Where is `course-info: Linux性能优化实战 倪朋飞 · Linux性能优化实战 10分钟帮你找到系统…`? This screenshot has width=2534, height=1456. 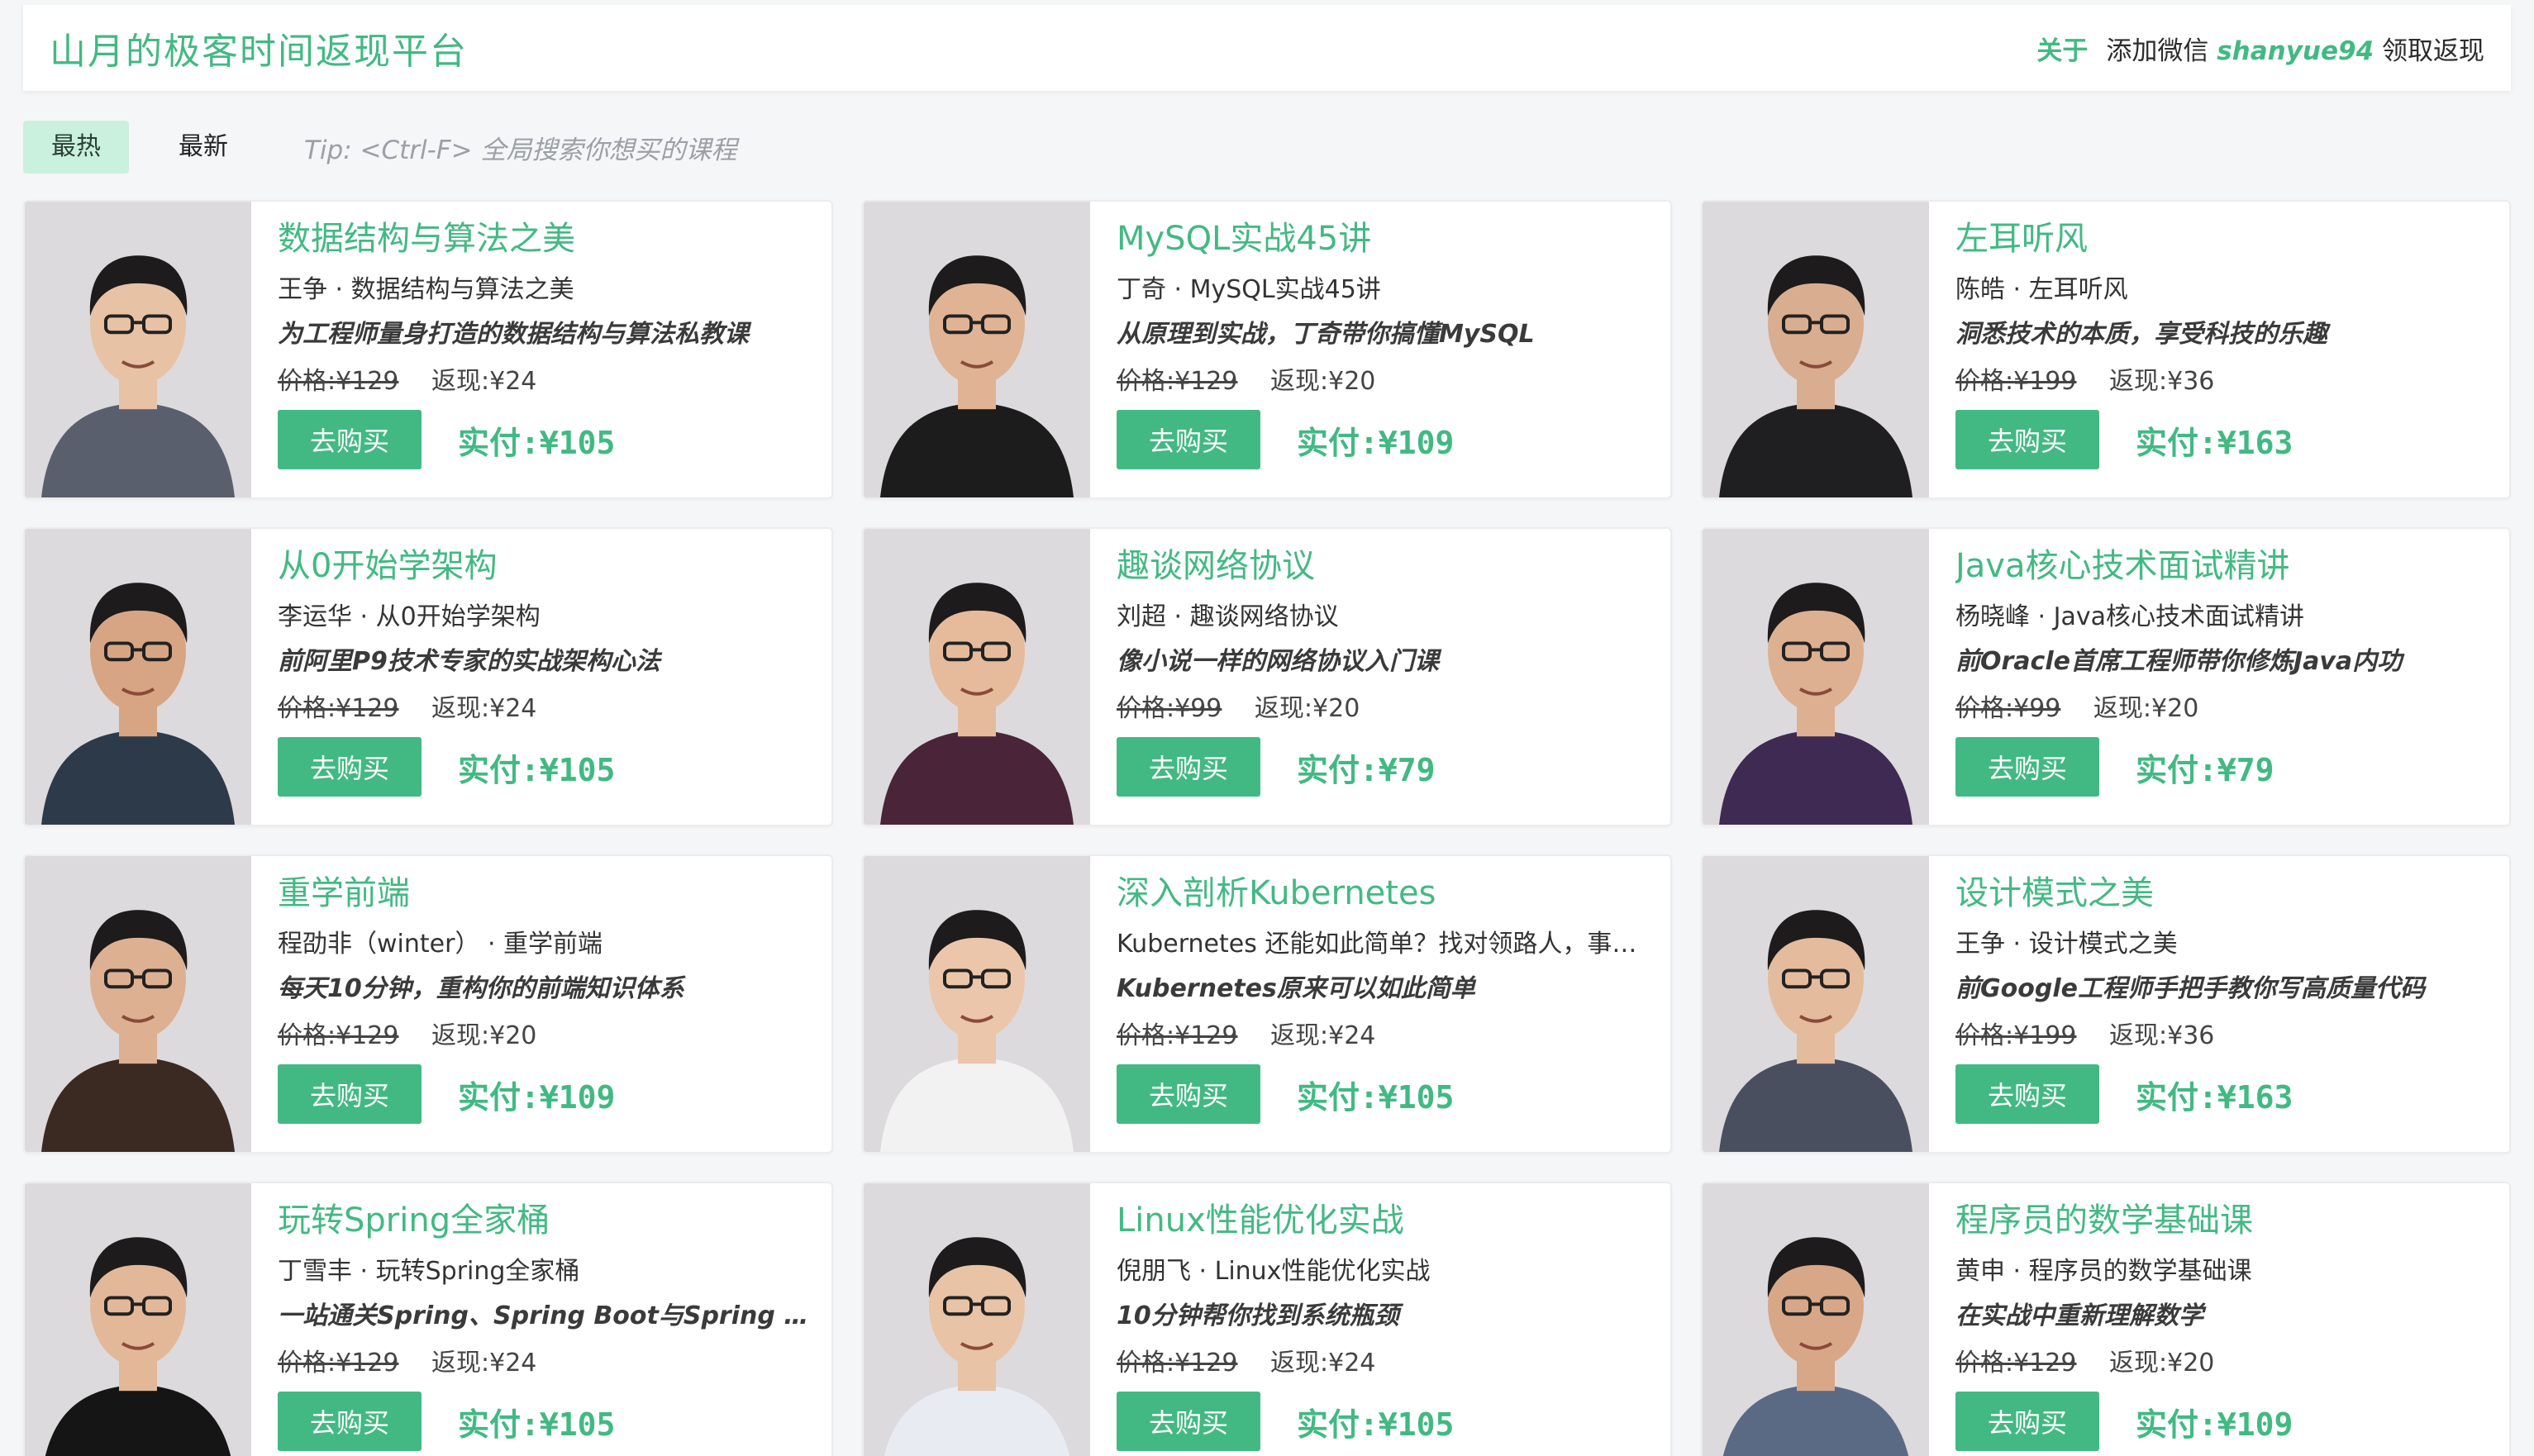 course-info: Linux性能优化实战 倪朋飞 · Linux性能优化实战 10分钟帮你找到系统… is located at coordinates (1380, 1319).